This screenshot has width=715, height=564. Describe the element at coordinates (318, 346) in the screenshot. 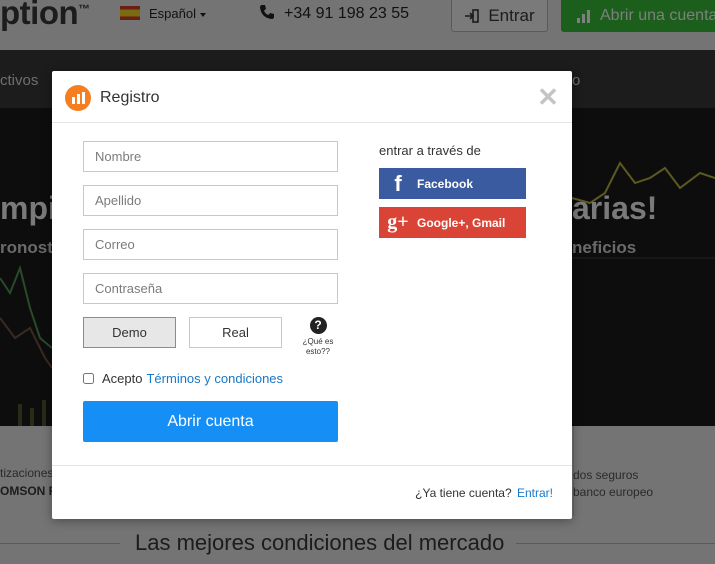

I see `help-text: ¿Qué es esto??` at that location.